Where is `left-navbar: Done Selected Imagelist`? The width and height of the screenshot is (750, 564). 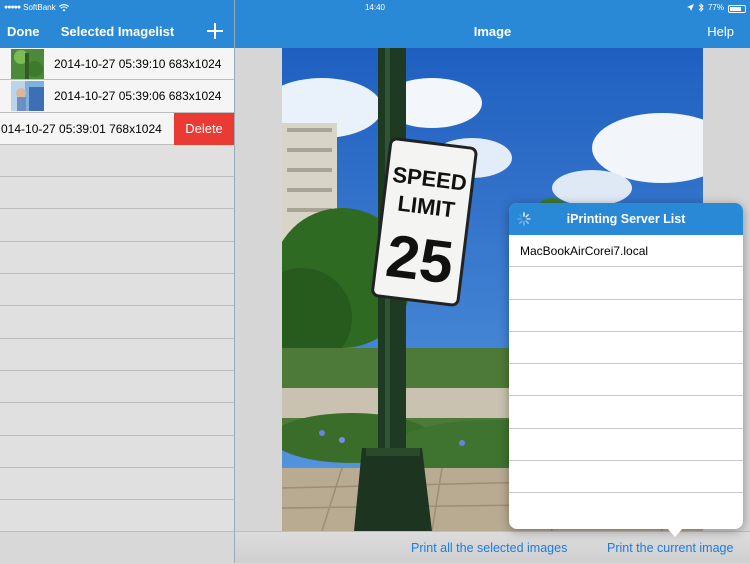
left-navbar: Done Selected Imagelist is located at coordinates (117, 31).